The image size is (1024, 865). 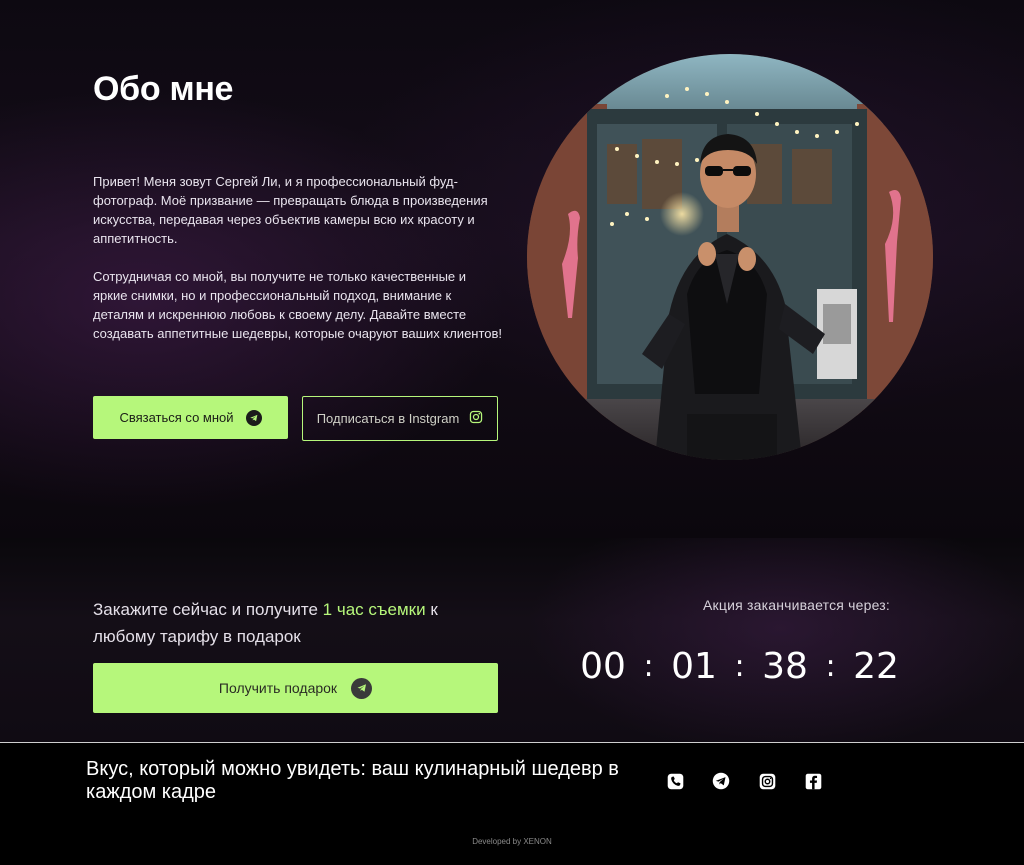 What do you see at coordinates (797, 605) in the screenshot?
I see `timer-label: Акция заканчивается через:` at bounding box center [797, 605].